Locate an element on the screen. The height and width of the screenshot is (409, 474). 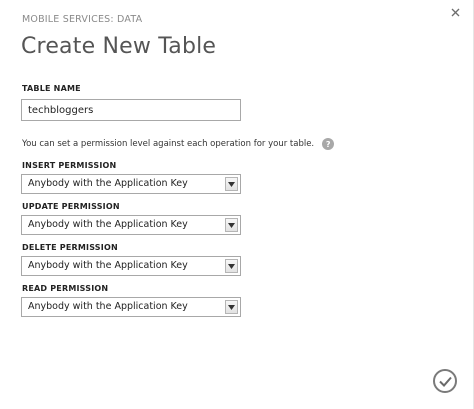
read-permission-value: Anybody with the Application Key is located at coordinates (108, 306).